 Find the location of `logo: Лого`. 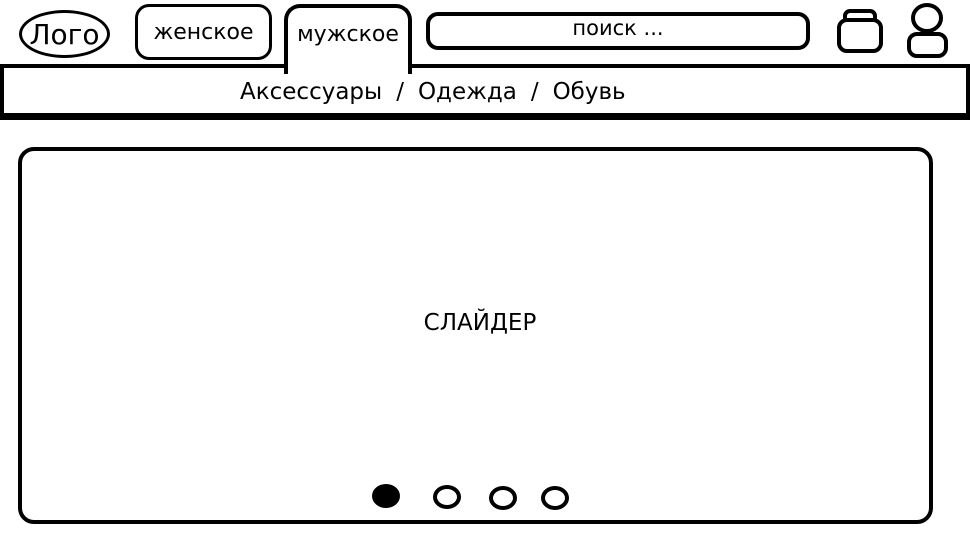

logo: Лого is located at coordinates (64, 34).